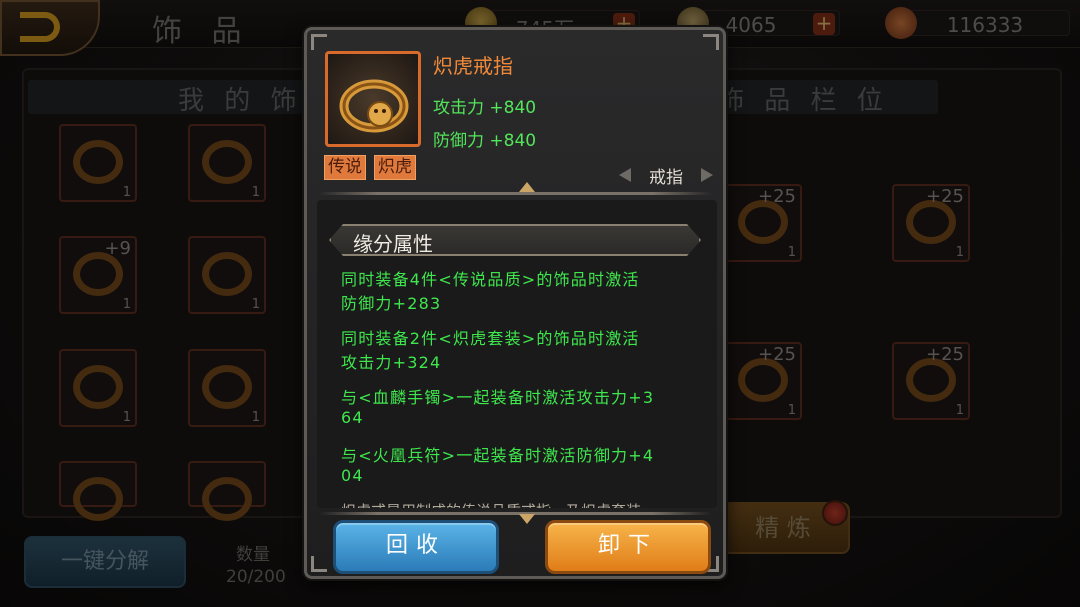 The width and height of the screenshot is (1080, 607). I want to click on quantity-label: 数量, so click(253, 555).